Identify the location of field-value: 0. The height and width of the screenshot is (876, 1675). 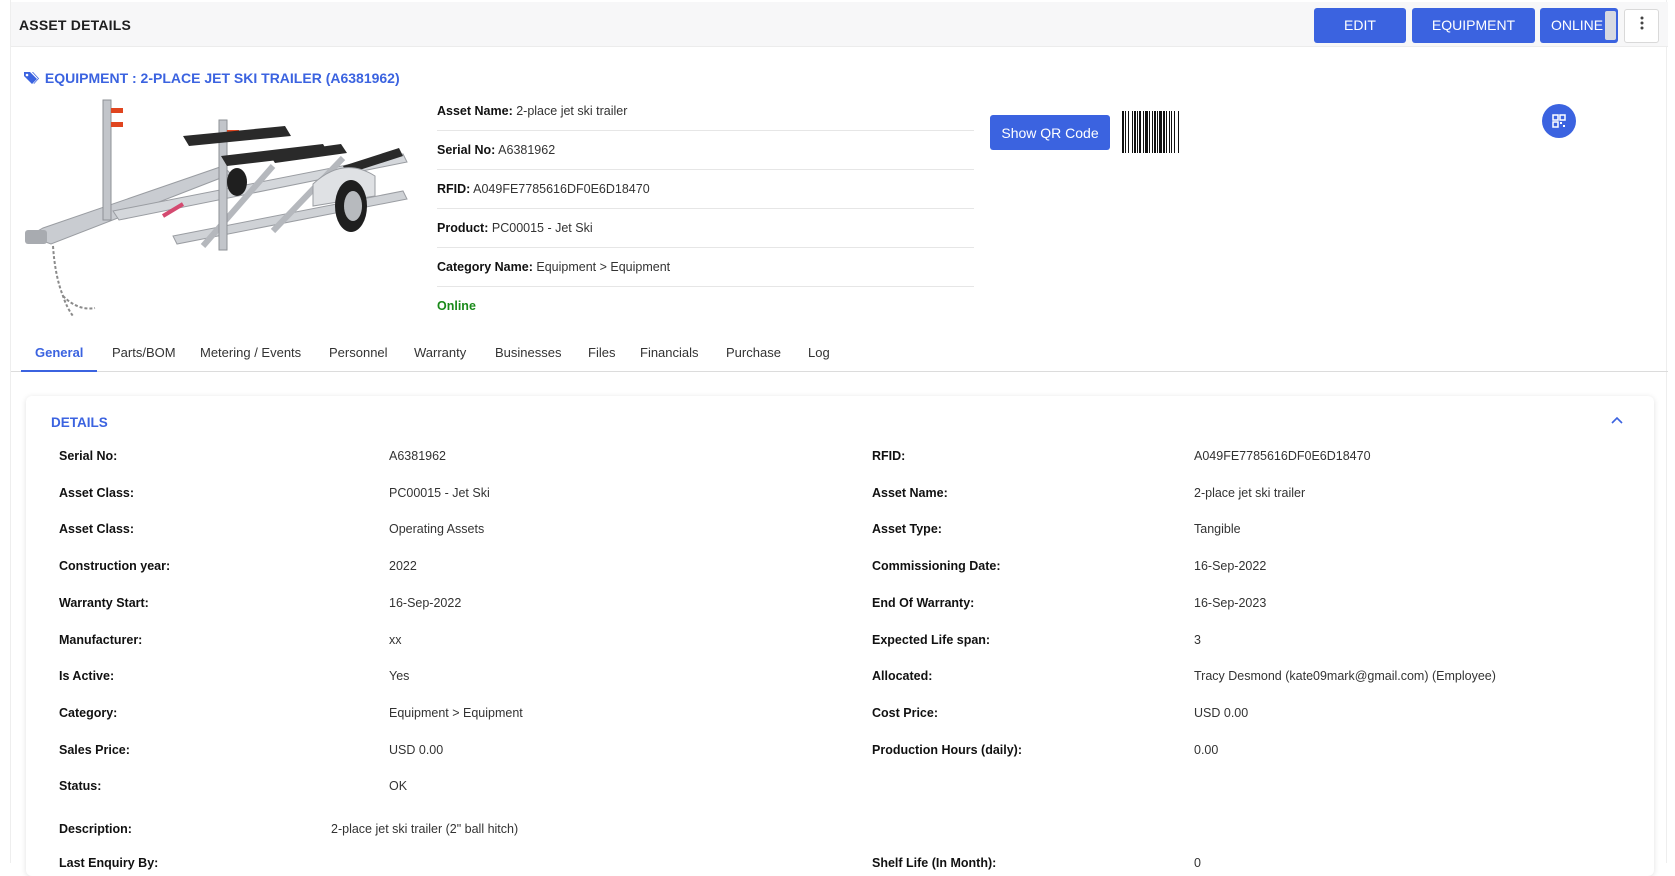
(1197, 863).